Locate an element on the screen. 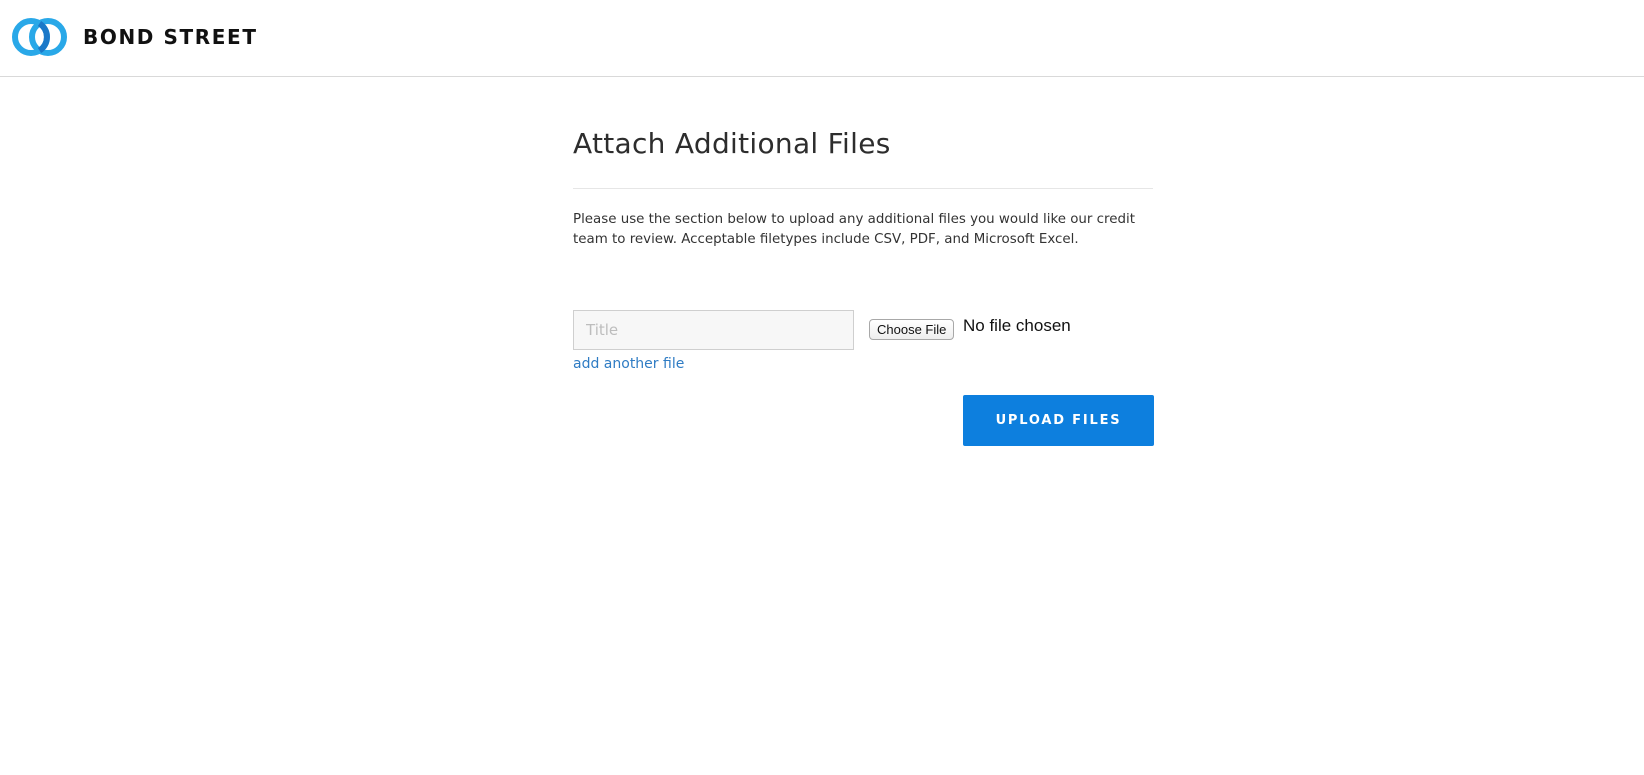  brand-logo-link: BOND STREET is located at coordinates (135, 37).